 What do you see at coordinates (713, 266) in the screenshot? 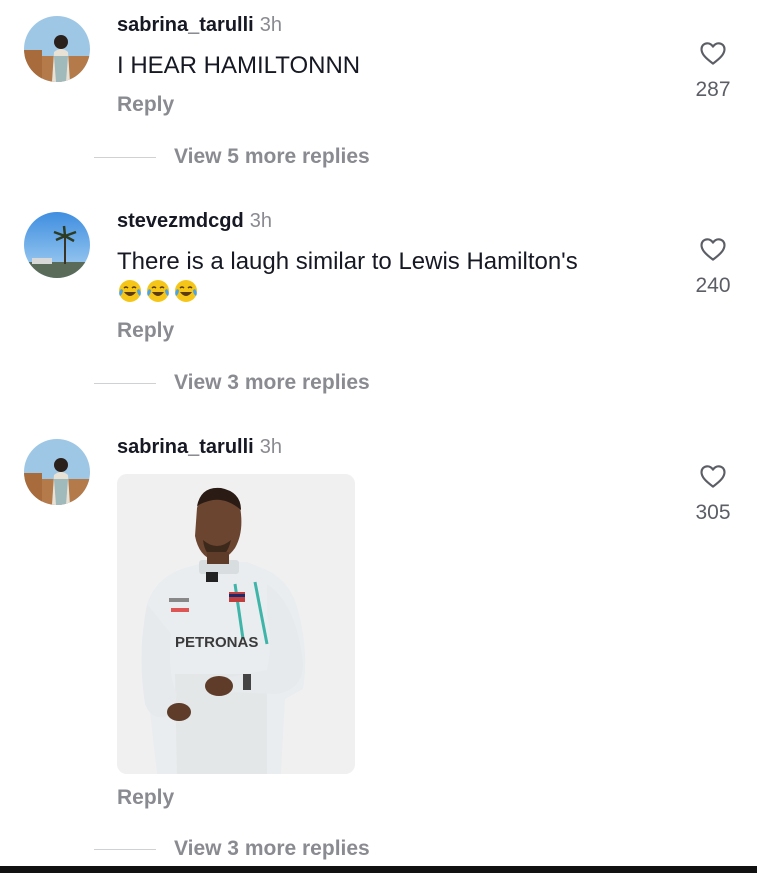
I see `like-button: 240` at bounding box center [713, 266].